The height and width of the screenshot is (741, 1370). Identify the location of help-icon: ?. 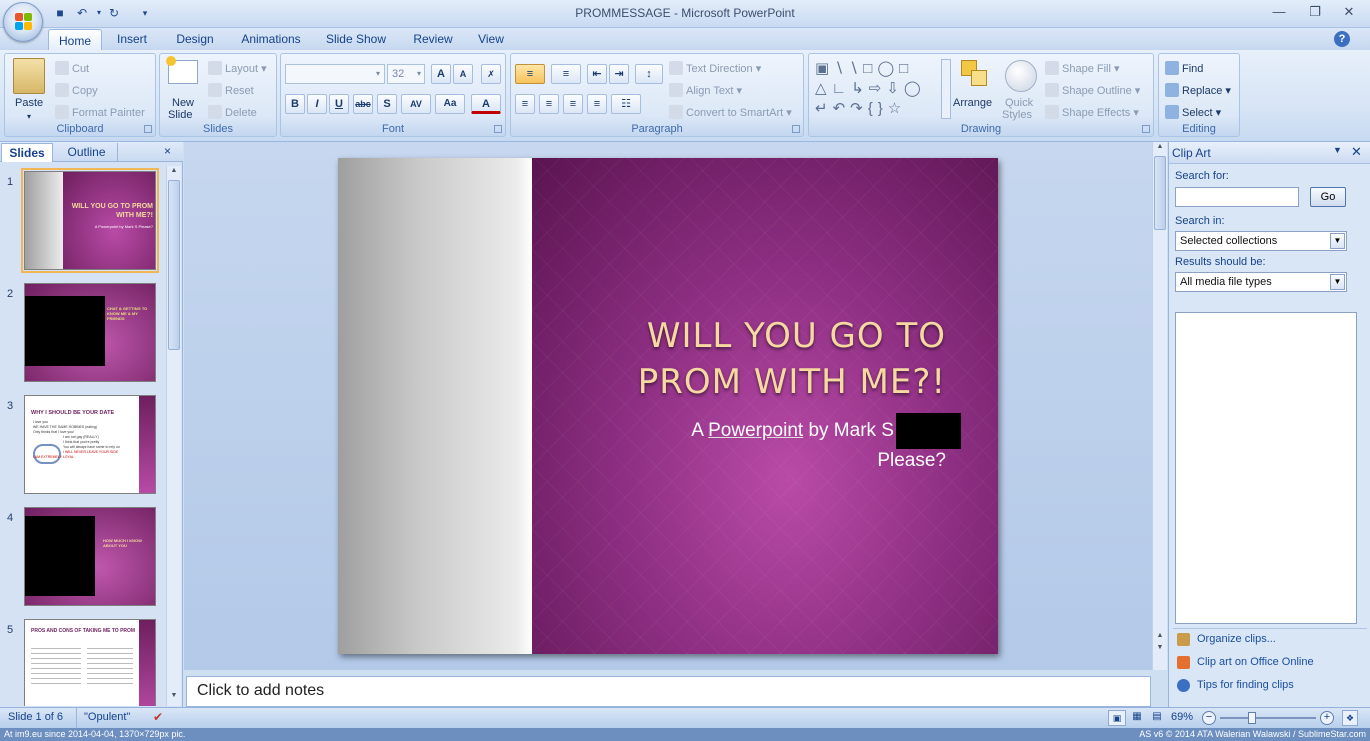
(1342, 39).